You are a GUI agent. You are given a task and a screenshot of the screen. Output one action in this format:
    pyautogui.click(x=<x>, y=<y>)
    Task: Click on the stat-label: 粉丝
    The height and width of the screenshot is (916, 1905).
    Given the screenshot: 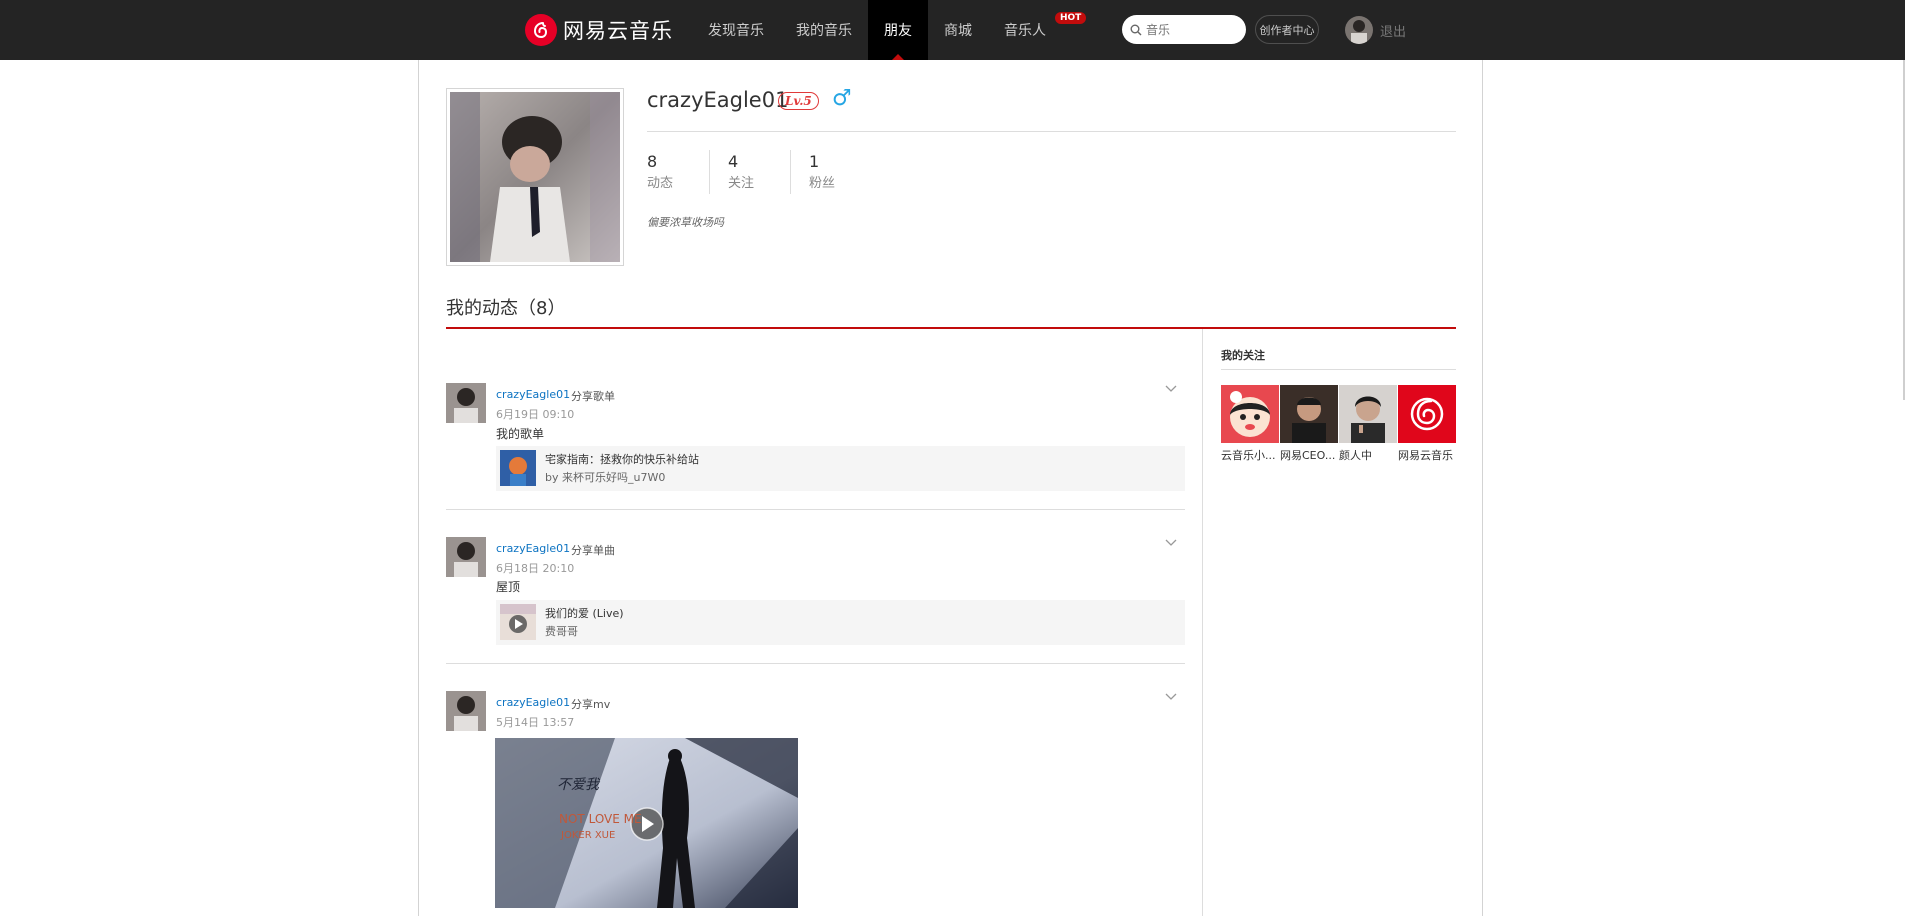 What is the action you would take?
    pyautogui.click(x=822, y=183)
    